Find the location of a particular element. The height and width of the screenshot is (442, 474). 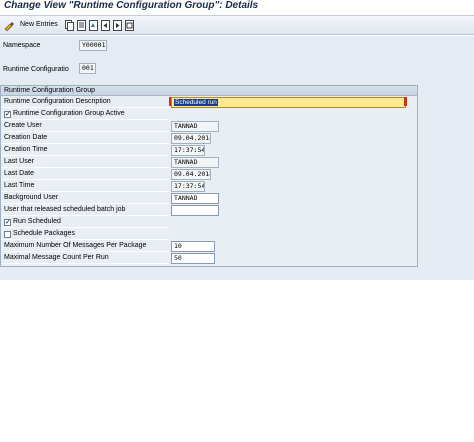

select-all-icon is located at coordinates (129, 25).